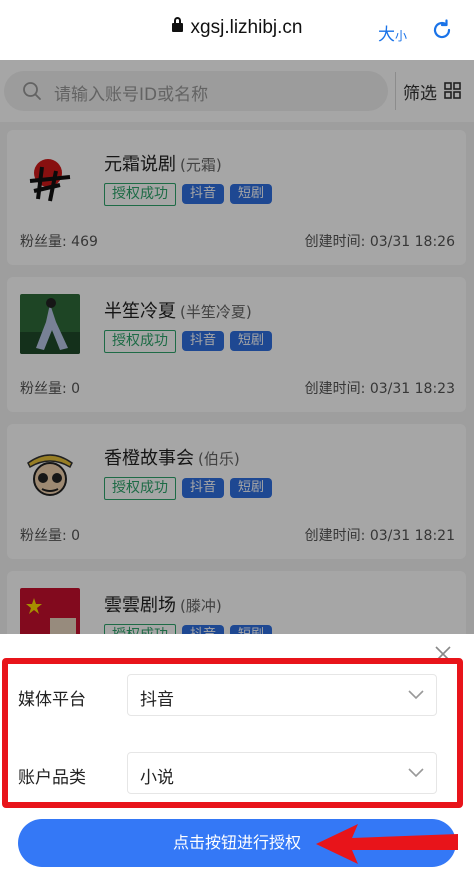 The height and width of the screenshot is (877, 474). Describe the element at coordinates (386, 35) in the screenshot. I see `text-size-big: 大` at that location.